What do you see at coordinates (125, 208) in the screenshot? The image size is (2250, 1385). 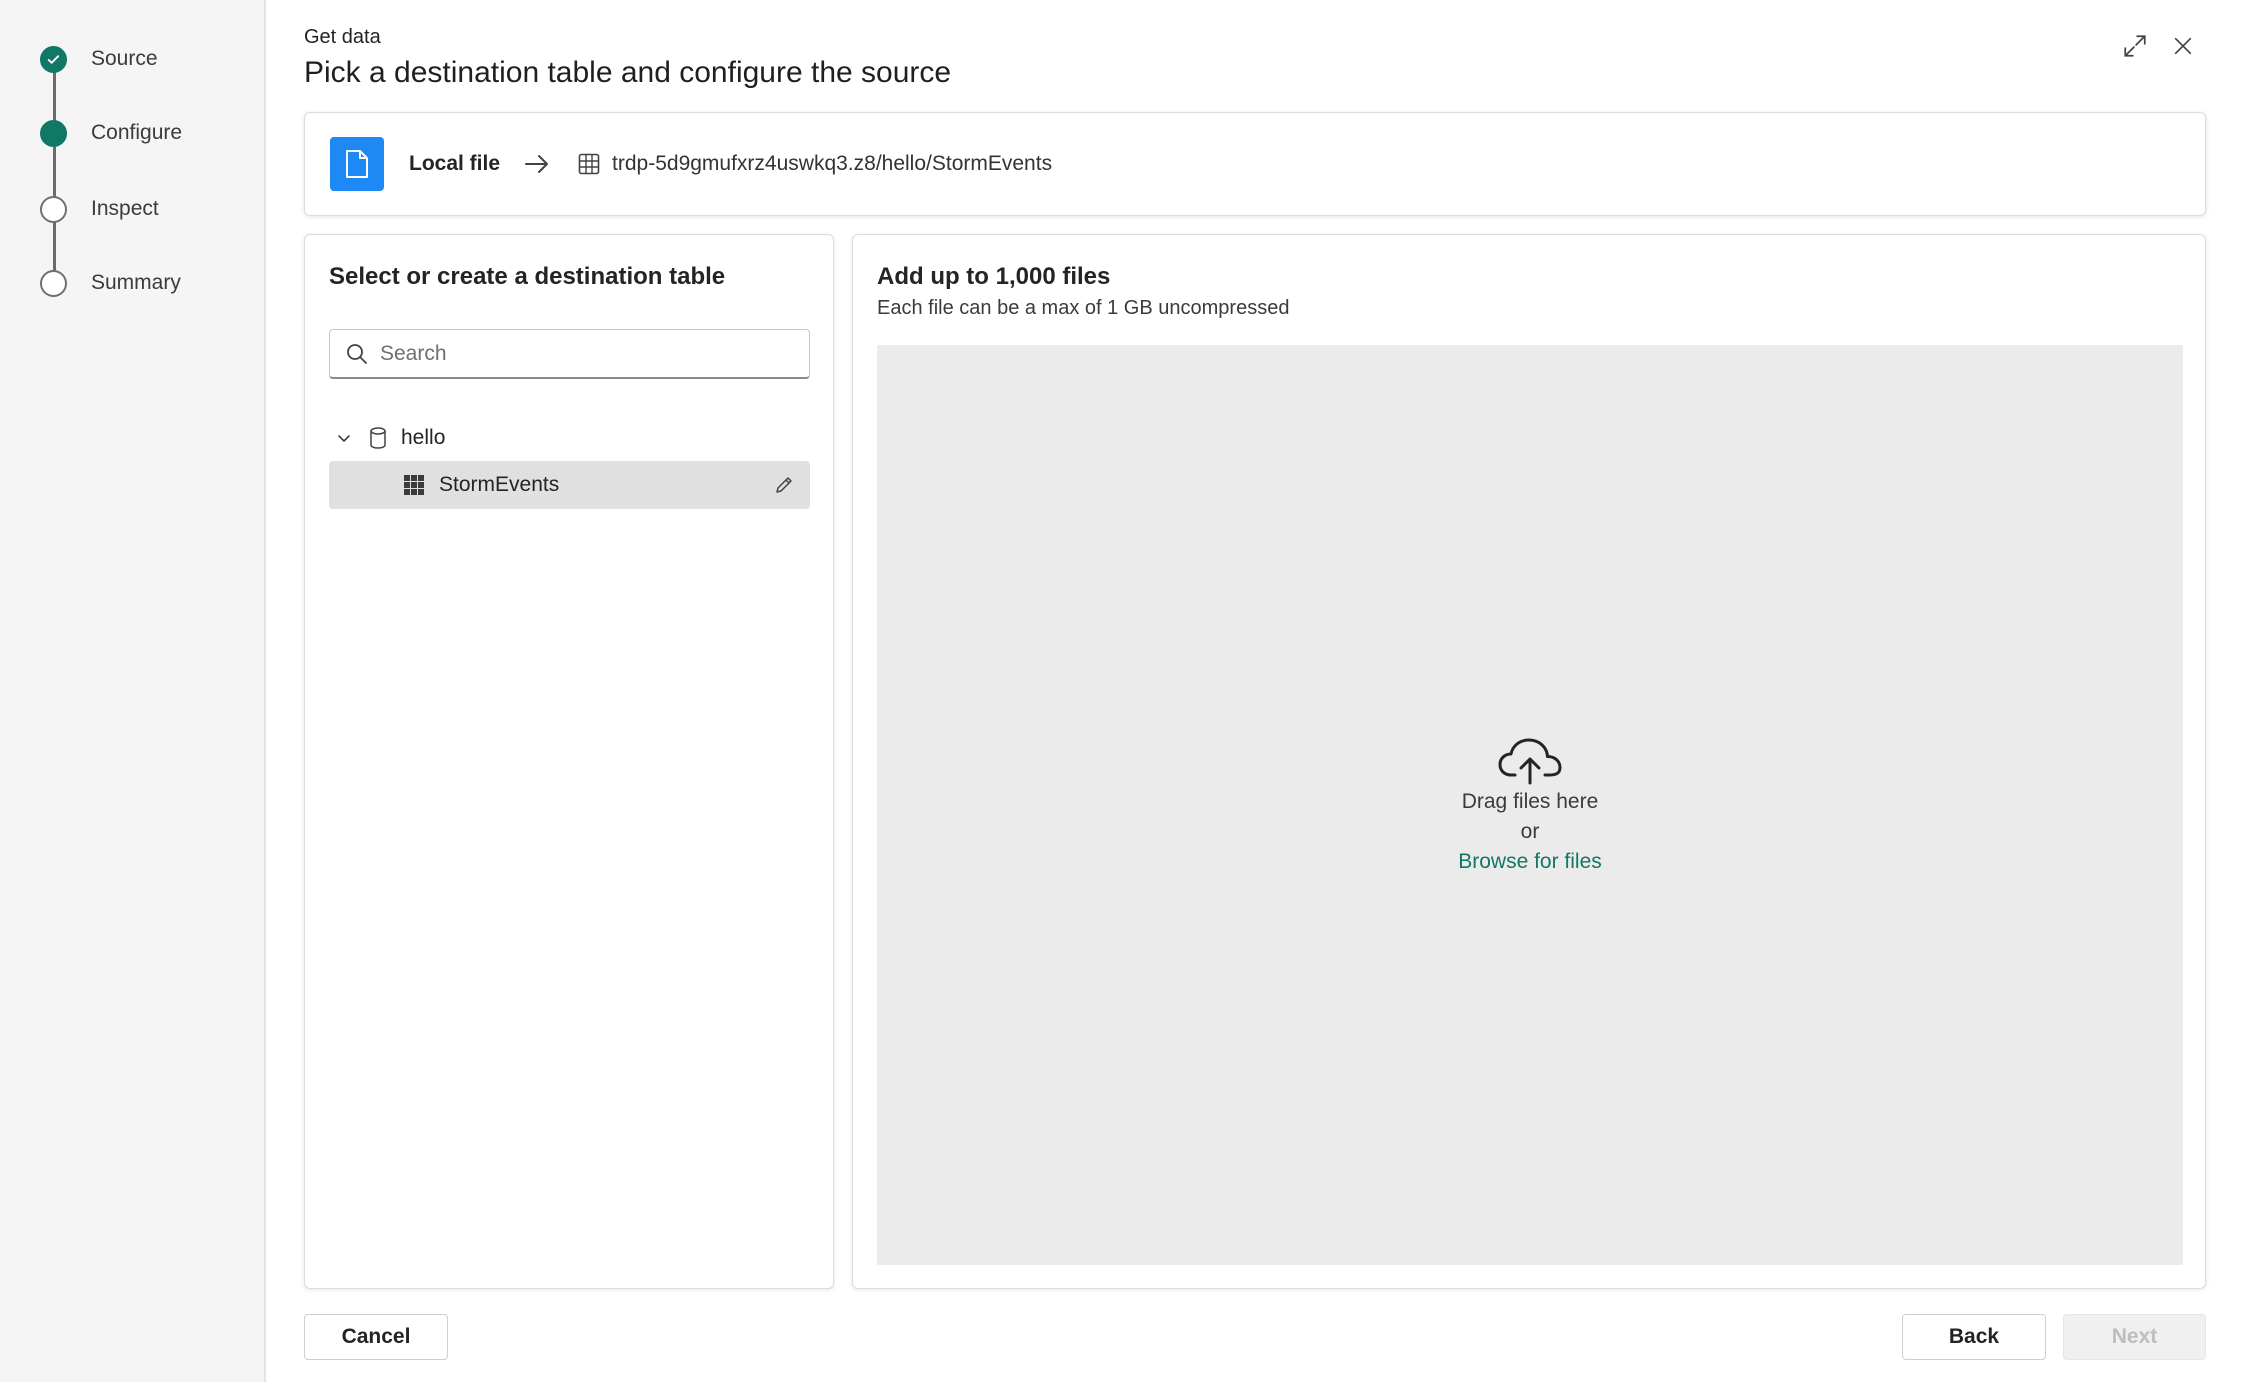 I see `step-label: Inspect` at bounding box center [125, 208].